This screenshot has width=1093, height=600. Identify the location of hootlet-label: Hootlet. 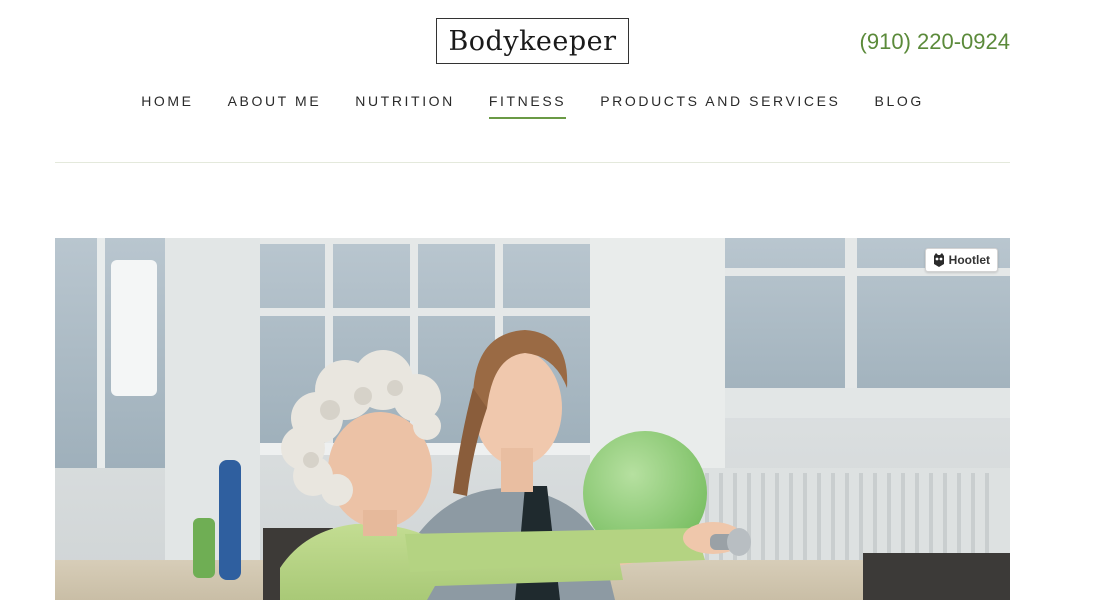
(969, 260).